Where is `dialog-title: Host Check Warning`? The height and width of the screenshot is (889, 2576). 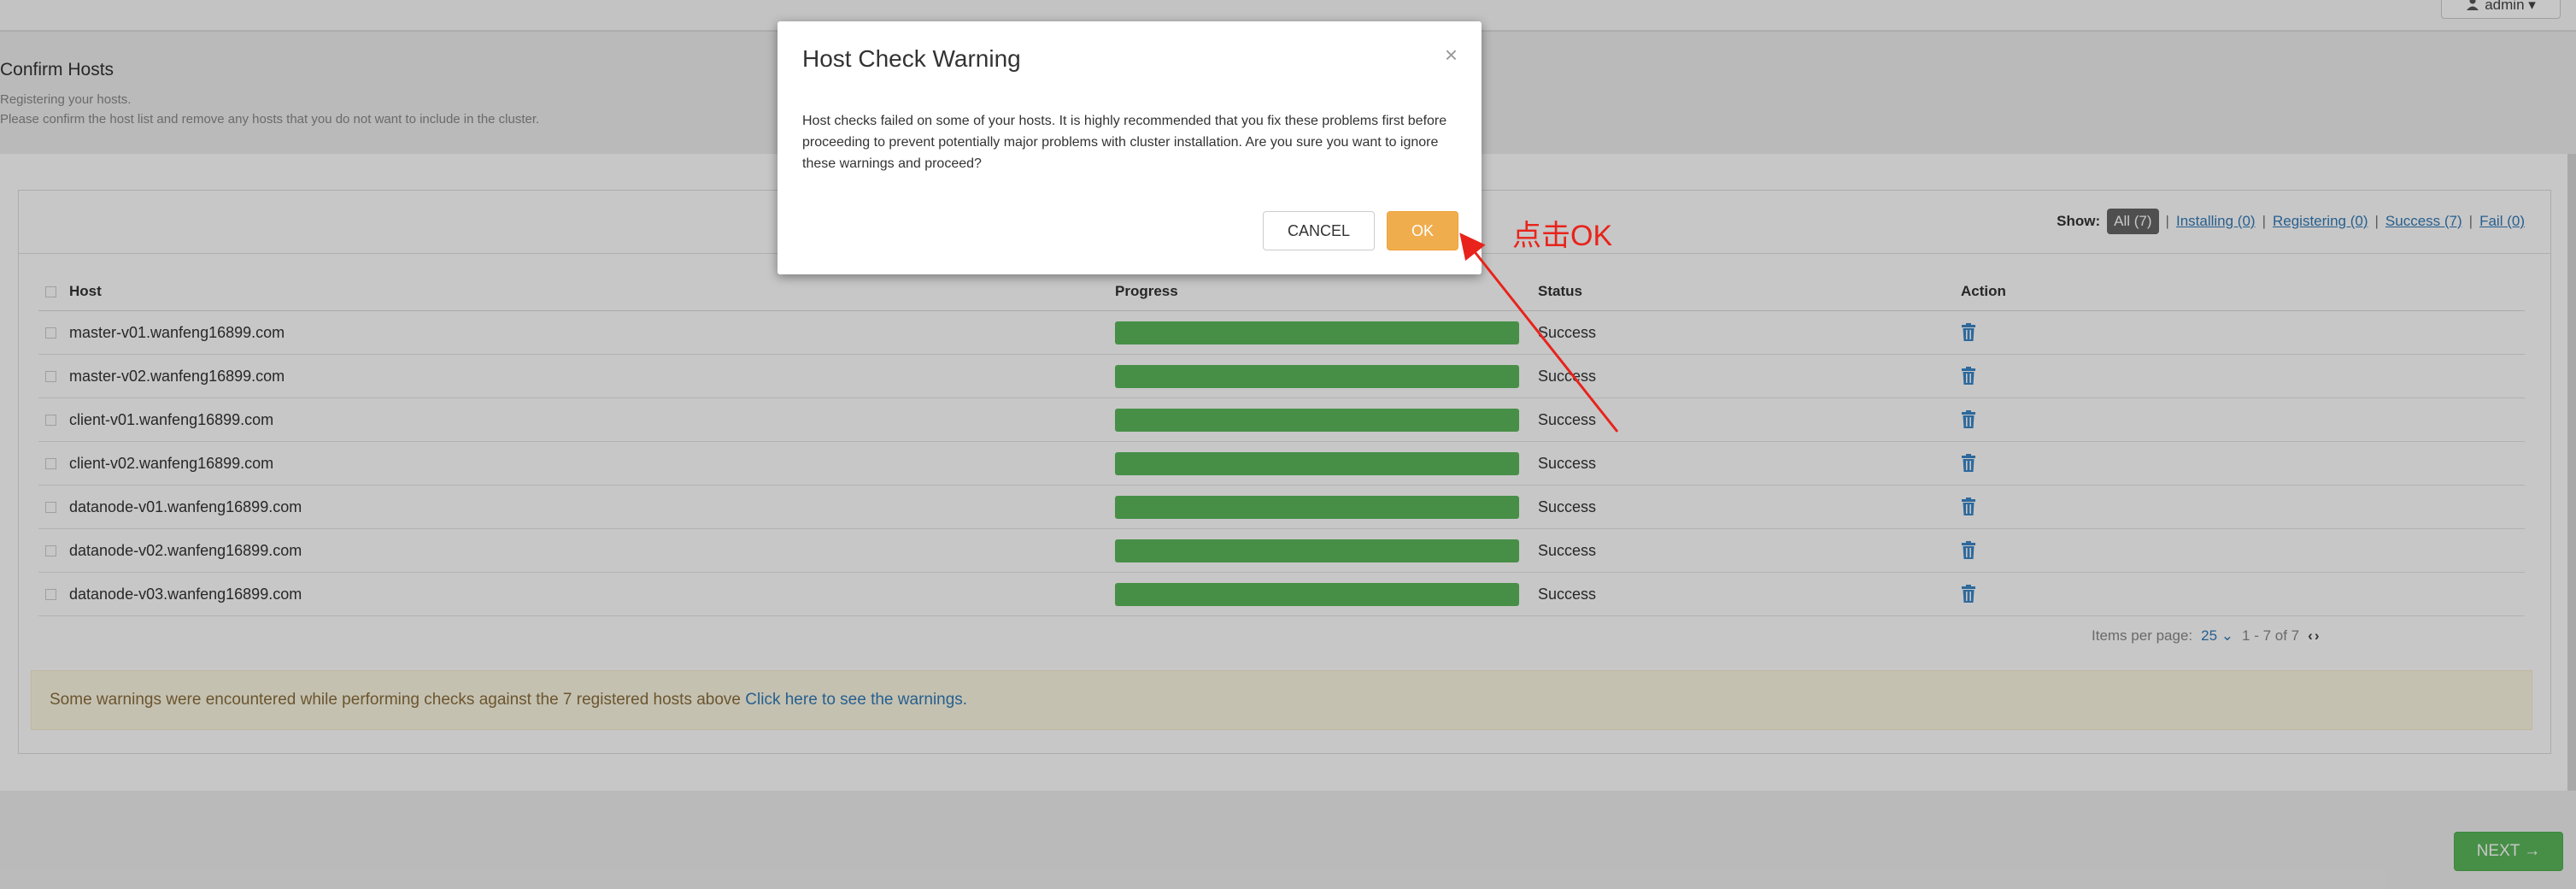
dialog-title: Host Check Warning is located at coordinates (911, 58).